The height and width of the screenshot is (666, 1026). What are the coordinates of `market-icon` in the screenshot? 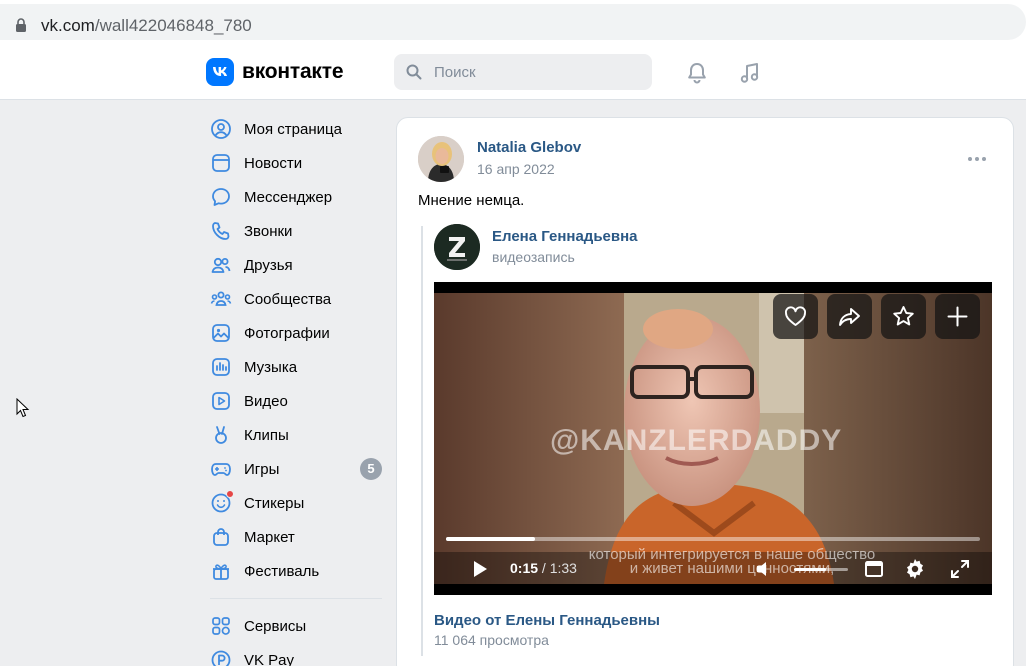 It's located at (221, 537).